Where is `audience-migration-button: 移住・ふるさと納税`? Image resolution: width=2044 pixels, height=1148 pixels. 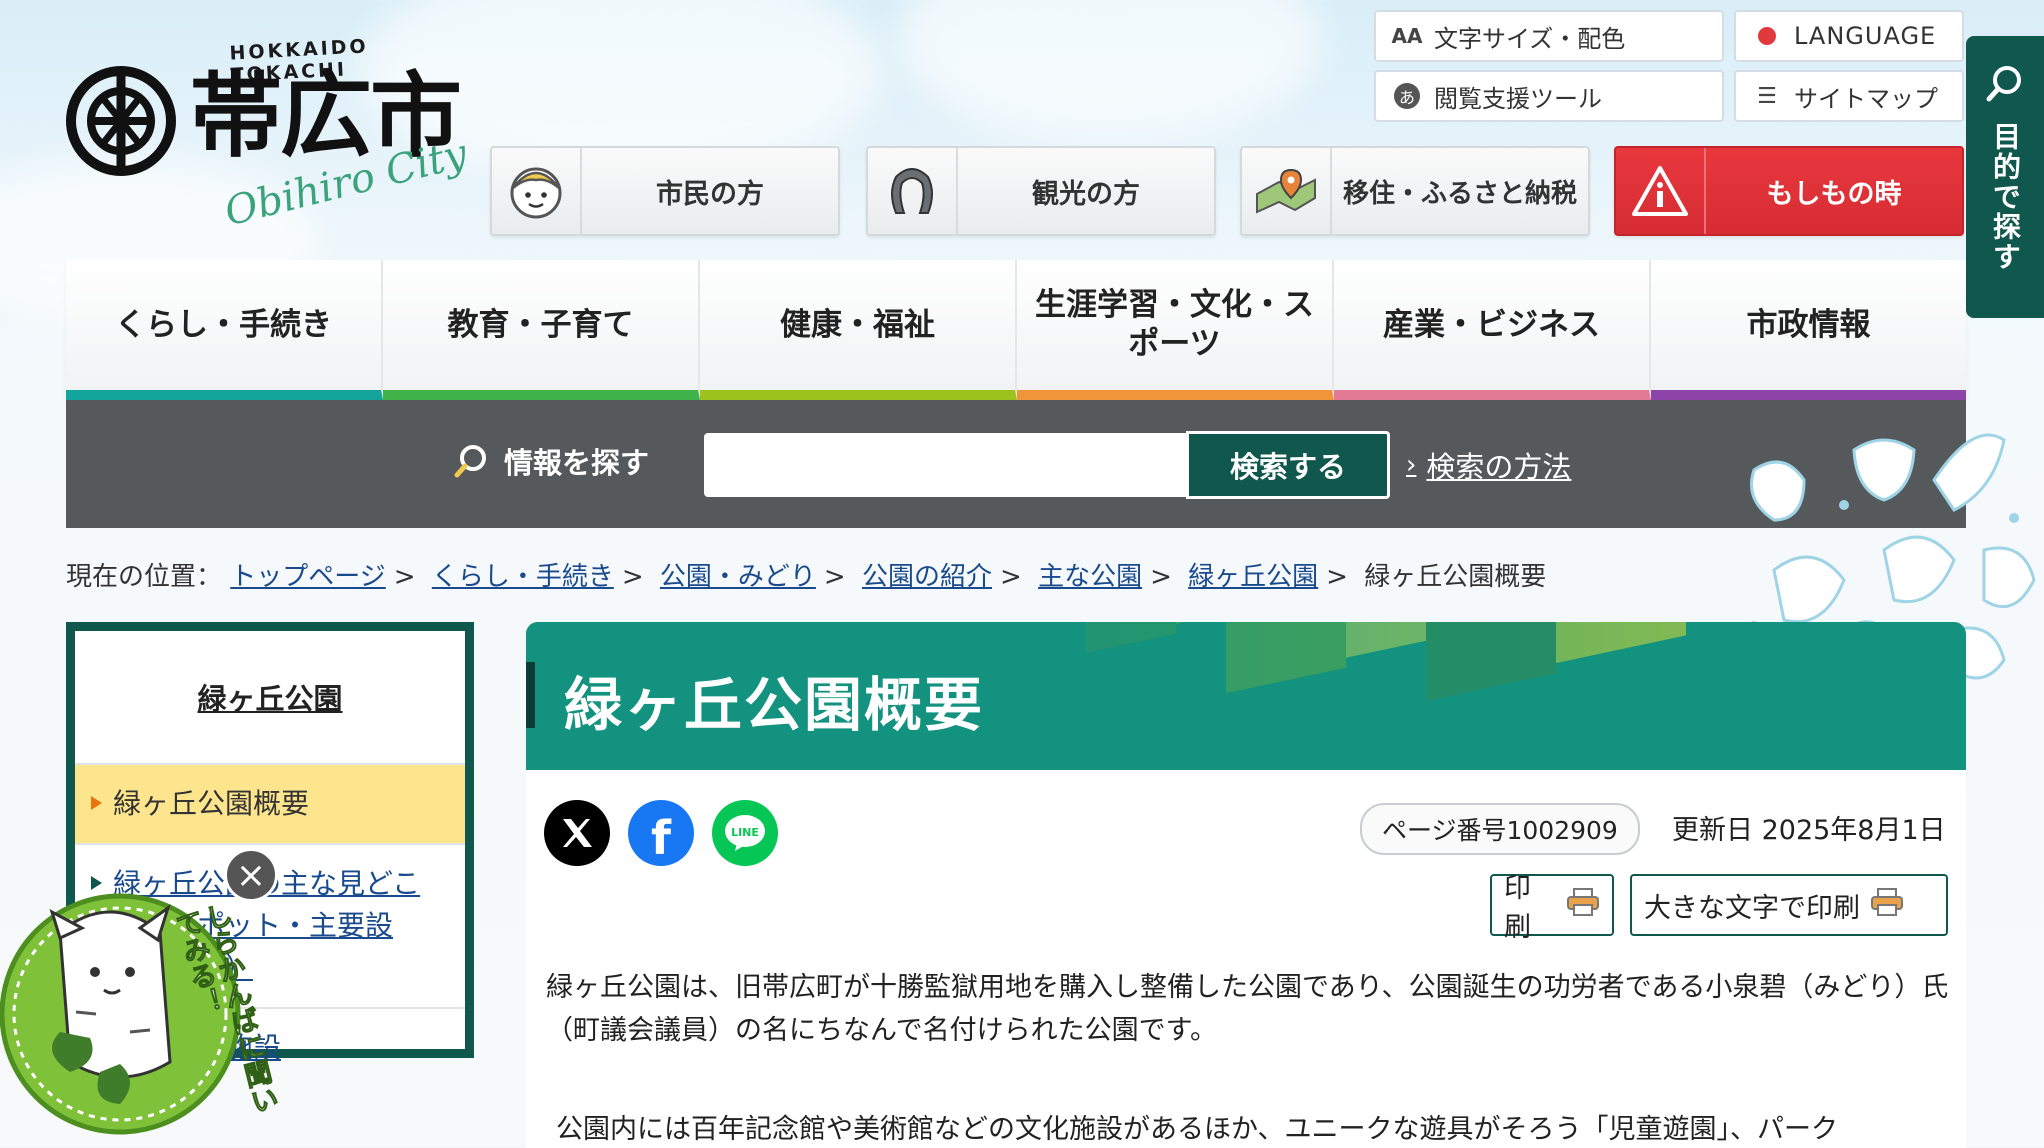 audience-migration-button: 移住・ふるさと納税 is located at coordinates (1415, 191).